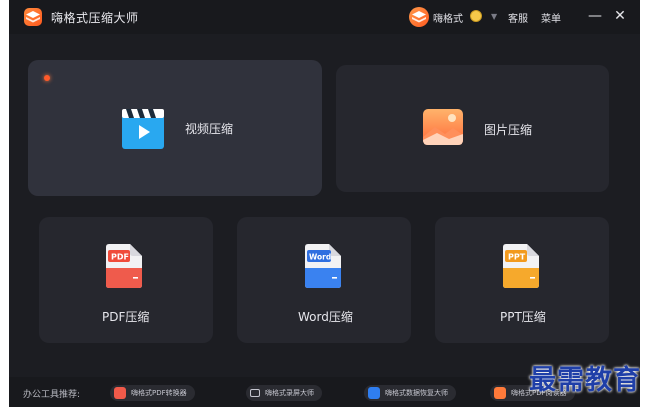 The height and width of the screenshot is (407, 654). Describe the element at coordinates (126, 317) in the screenshot. I see `pdf-compress-label: PDF压缩` at that location.